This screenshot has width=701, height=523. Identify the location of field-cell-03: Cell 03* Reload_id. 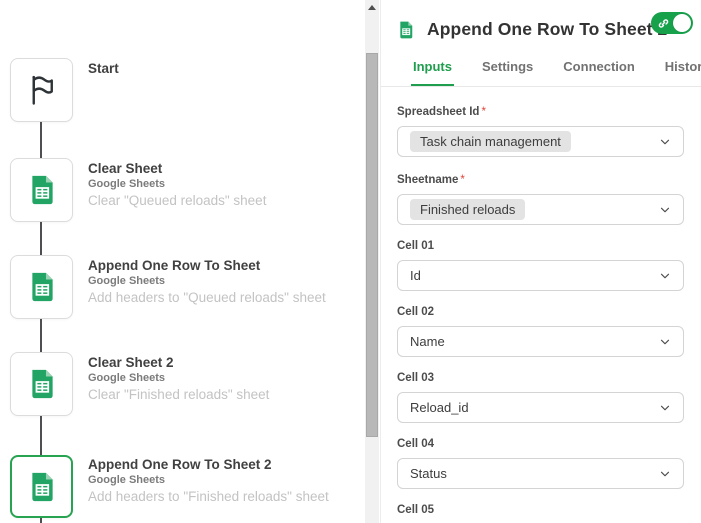
(540, 395).